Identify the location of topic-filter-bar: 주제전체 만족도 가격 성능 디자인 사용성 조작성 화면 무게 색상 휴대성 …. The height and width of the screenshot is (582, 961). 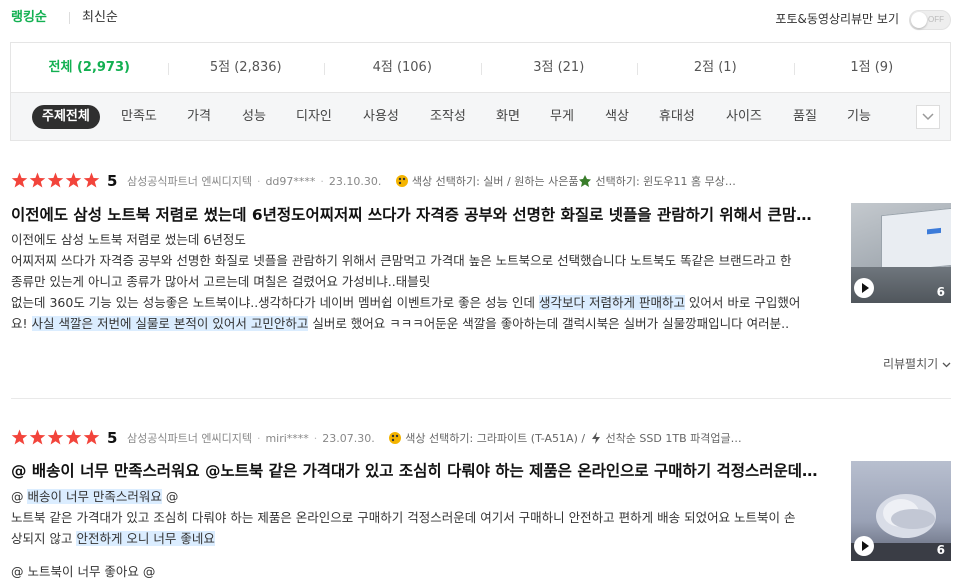
(480, 117).